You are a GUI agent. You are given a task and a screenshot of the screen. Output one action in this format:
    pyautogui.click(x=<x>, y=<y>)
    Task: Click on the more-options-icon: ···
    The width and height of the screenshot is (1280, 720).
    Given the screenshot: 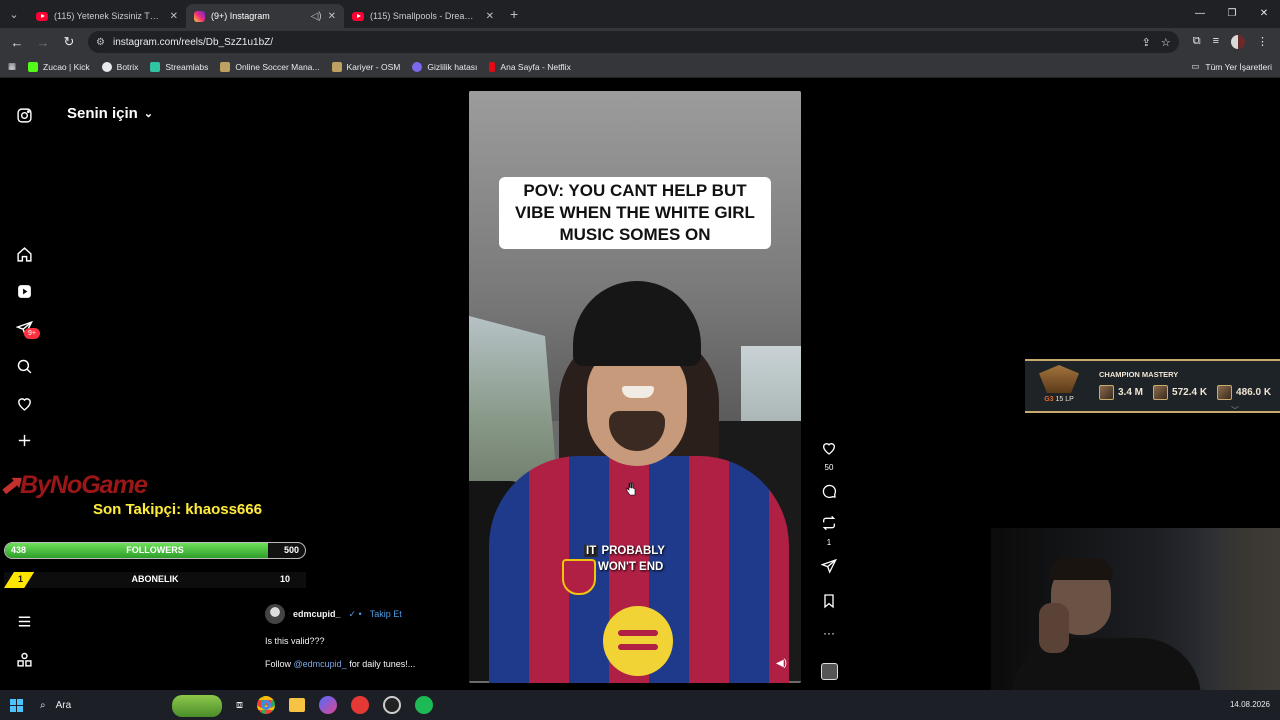 What is the action you would take?
    pyautogui.click(x=829, y=633)
    